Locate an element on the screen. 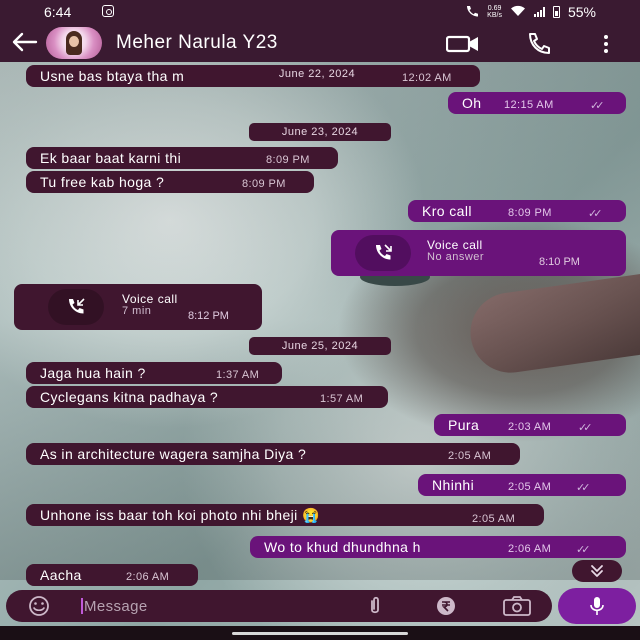  battery-icon is located at coordinates (556, 12).